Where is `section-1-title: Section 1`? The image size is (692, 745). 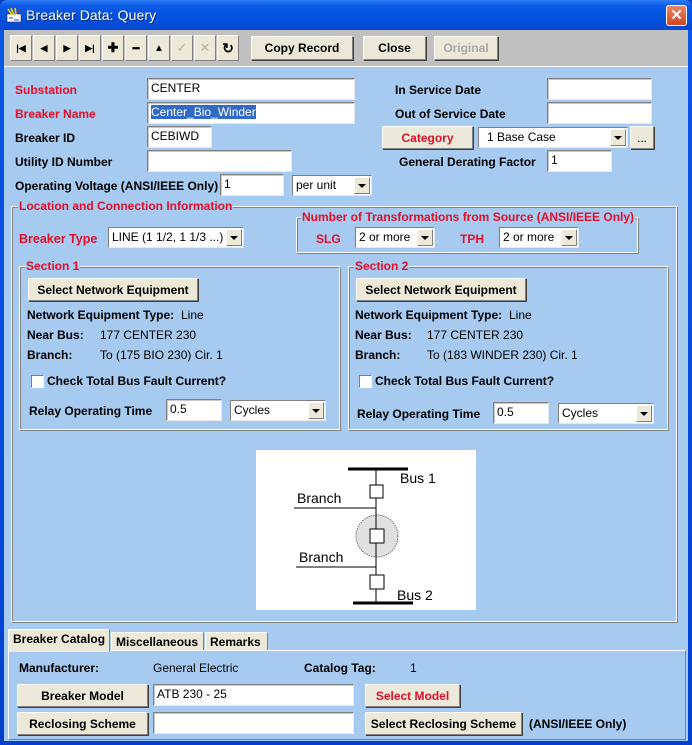 section-1-title: Section 1 is located at coordinates (53, 266).